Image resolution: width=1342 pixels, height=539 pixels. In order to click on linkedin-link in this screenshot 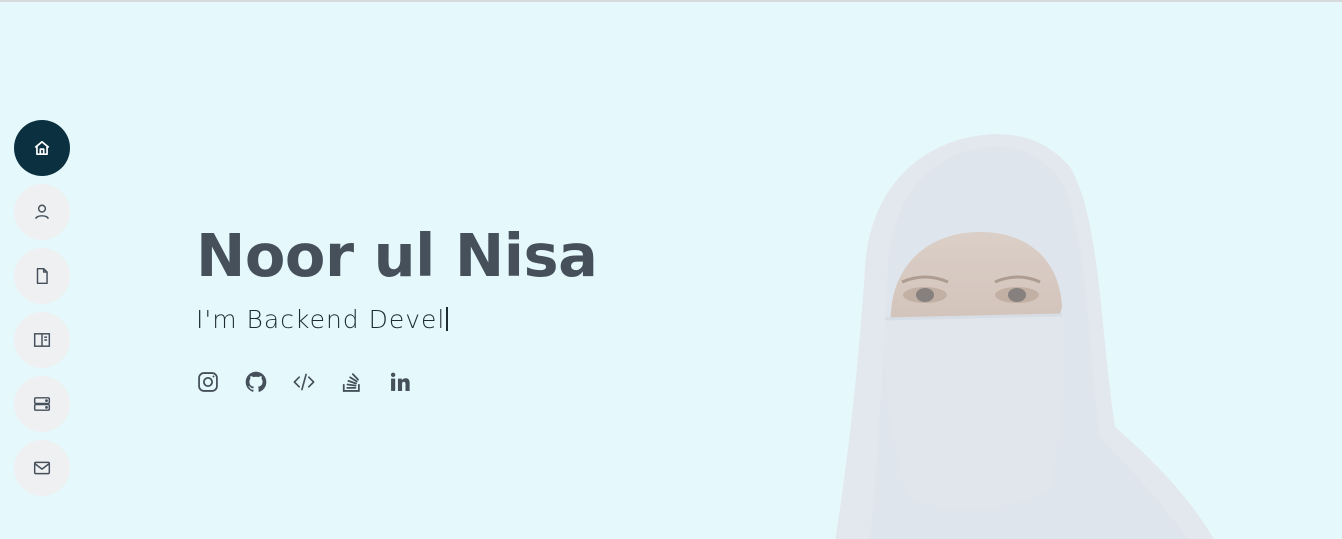, I will do `click(400, 382)`.